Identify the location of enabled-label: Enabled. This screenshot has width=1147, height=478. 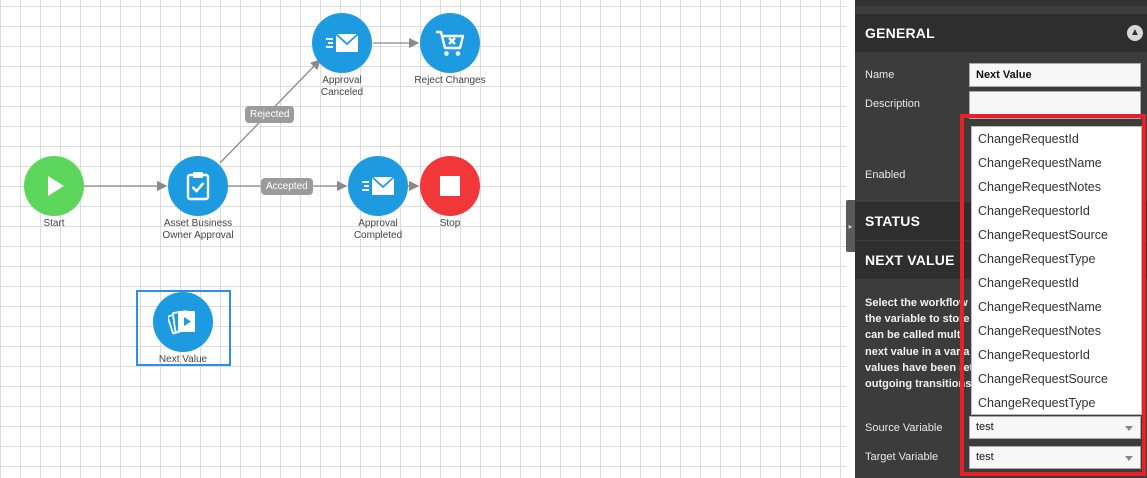
(885, 175).